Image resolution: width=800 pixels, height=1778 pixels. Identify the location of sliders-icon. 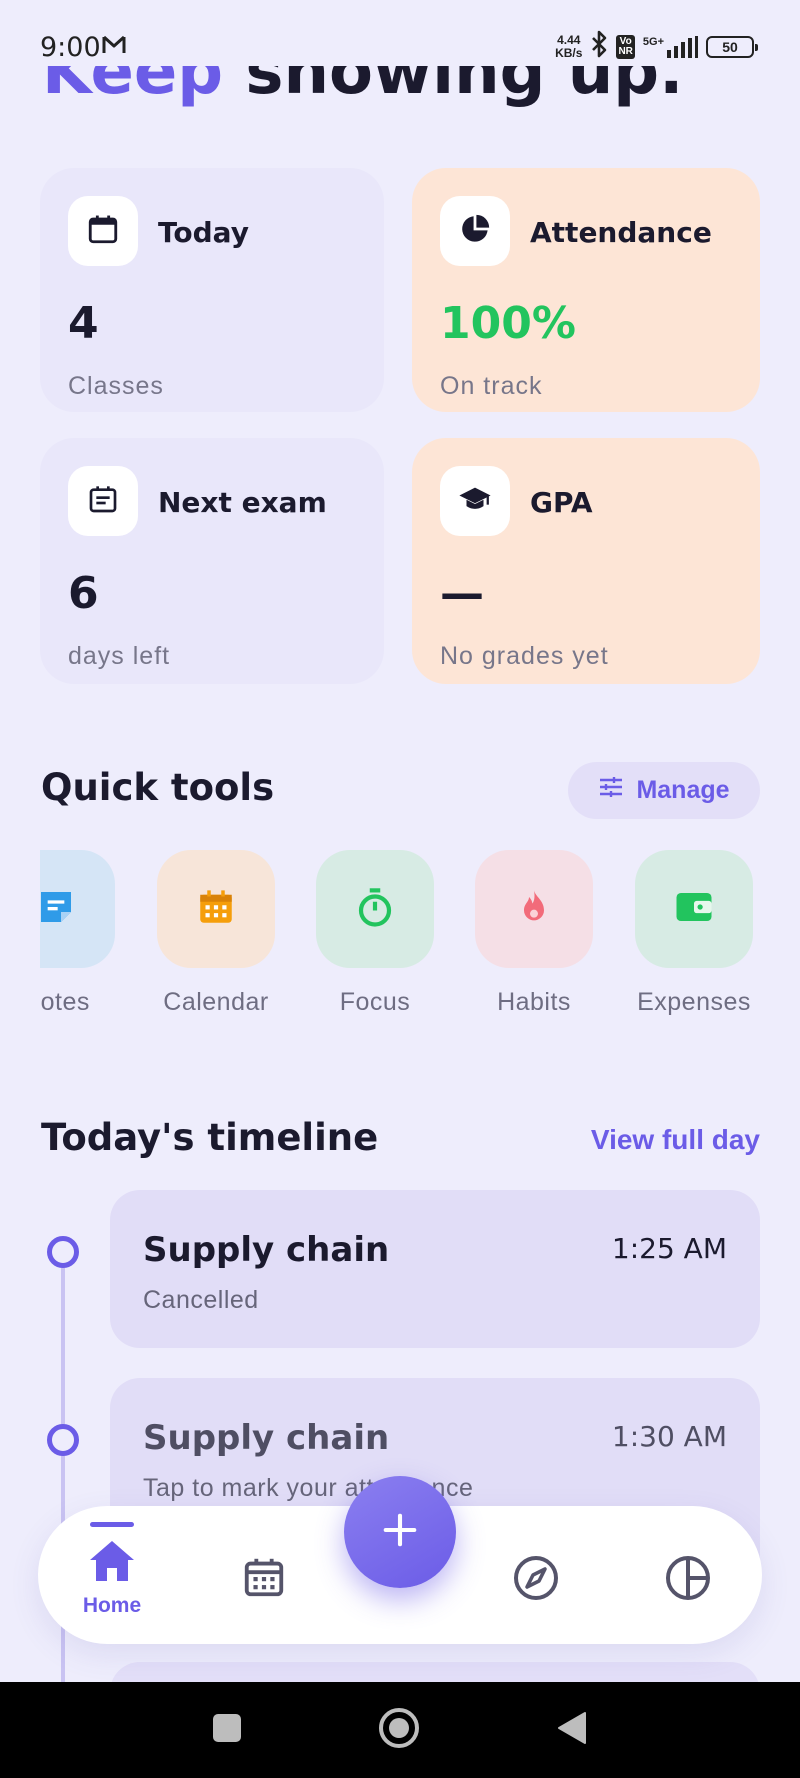
(611, 790).